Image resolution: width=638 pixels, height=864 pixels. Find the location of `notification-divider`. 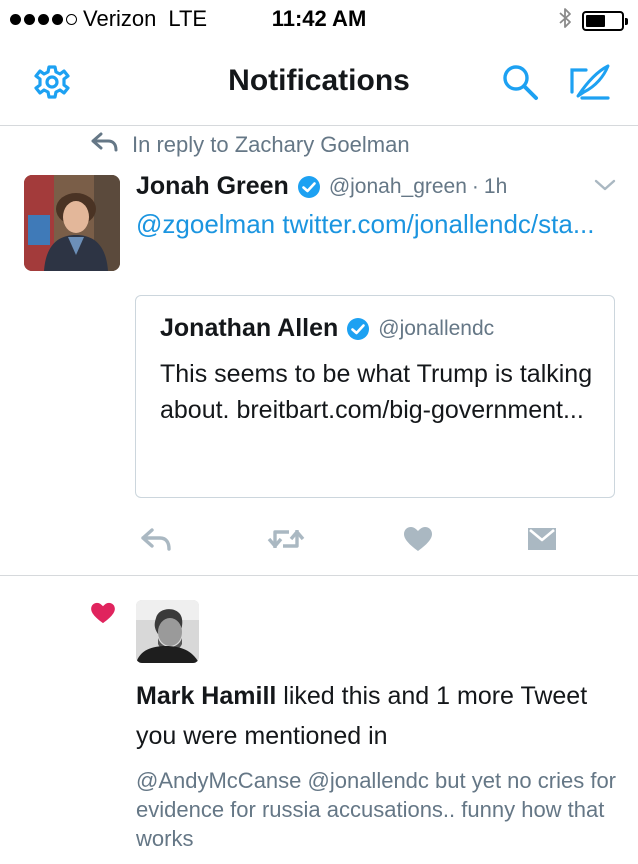

notification-divider is located at coordinates (319, 575).